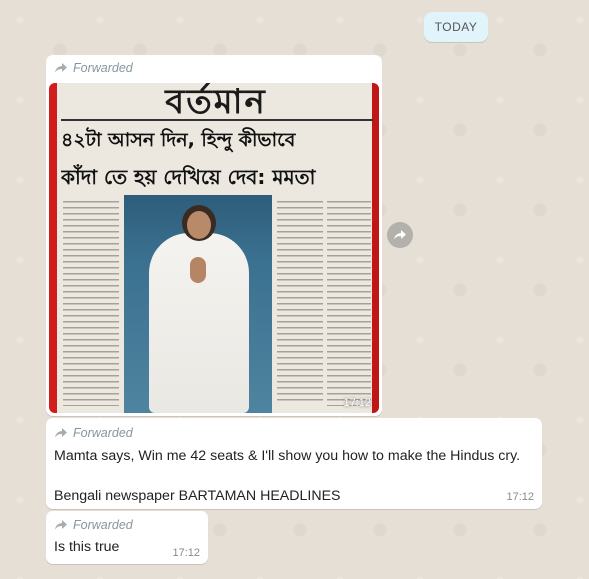 This screenshot has width=589, height=579. I want to click on newspaper-masthead: বর্তমান, so click(216, 102).